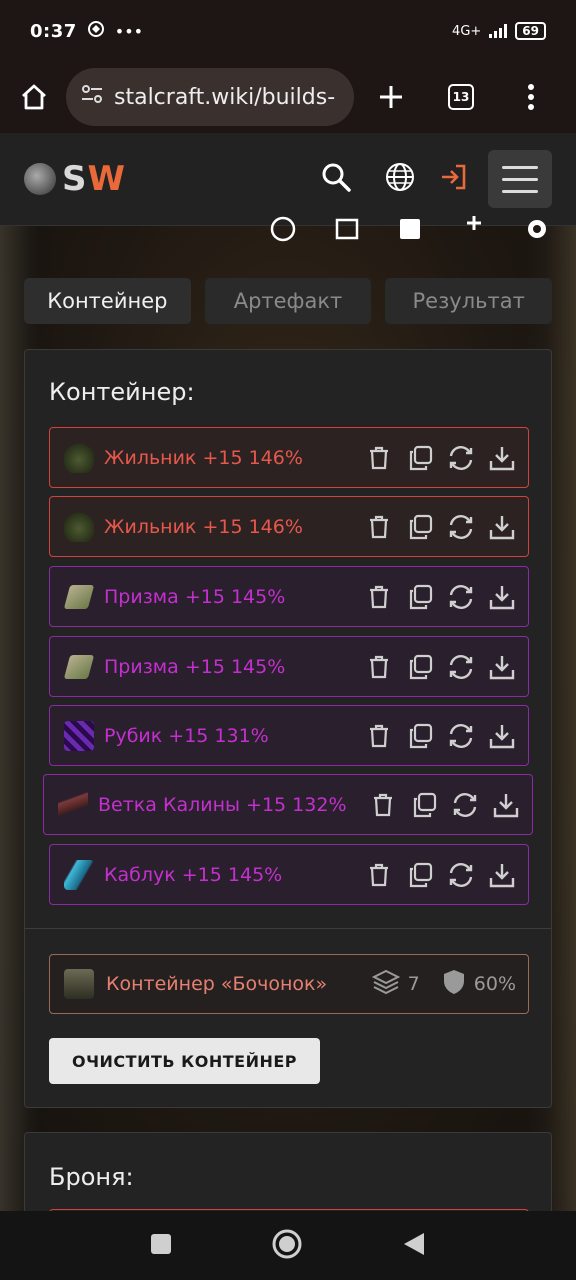 The height and width of the screenshot is (1280, 576). Describe the element at coordinates (289, 874) in the screenshot. I see `artifact-item: Каблук +15 145%` at that location.